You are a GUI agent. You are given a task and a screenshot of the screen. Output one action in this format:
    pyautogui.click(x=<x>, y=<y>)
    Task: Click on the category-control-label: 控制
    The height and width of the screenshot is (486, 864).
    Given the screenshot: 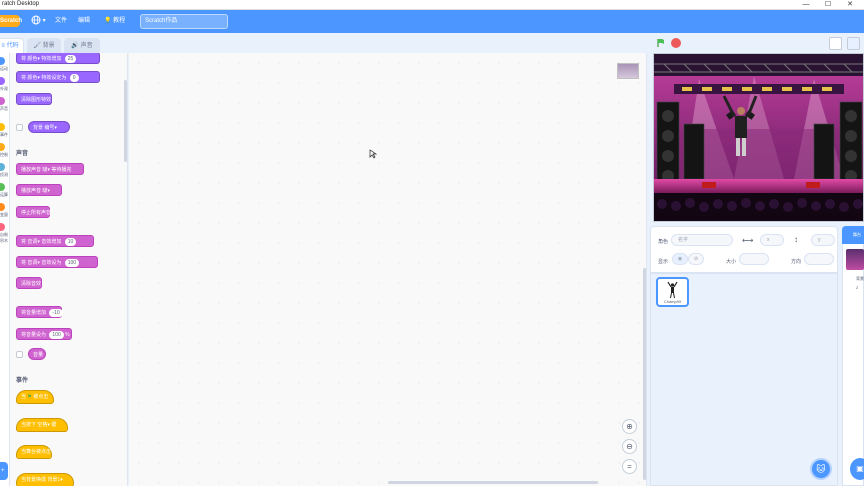 What is the action you would take?
    pyautogui.click(x=4, y=154)
    